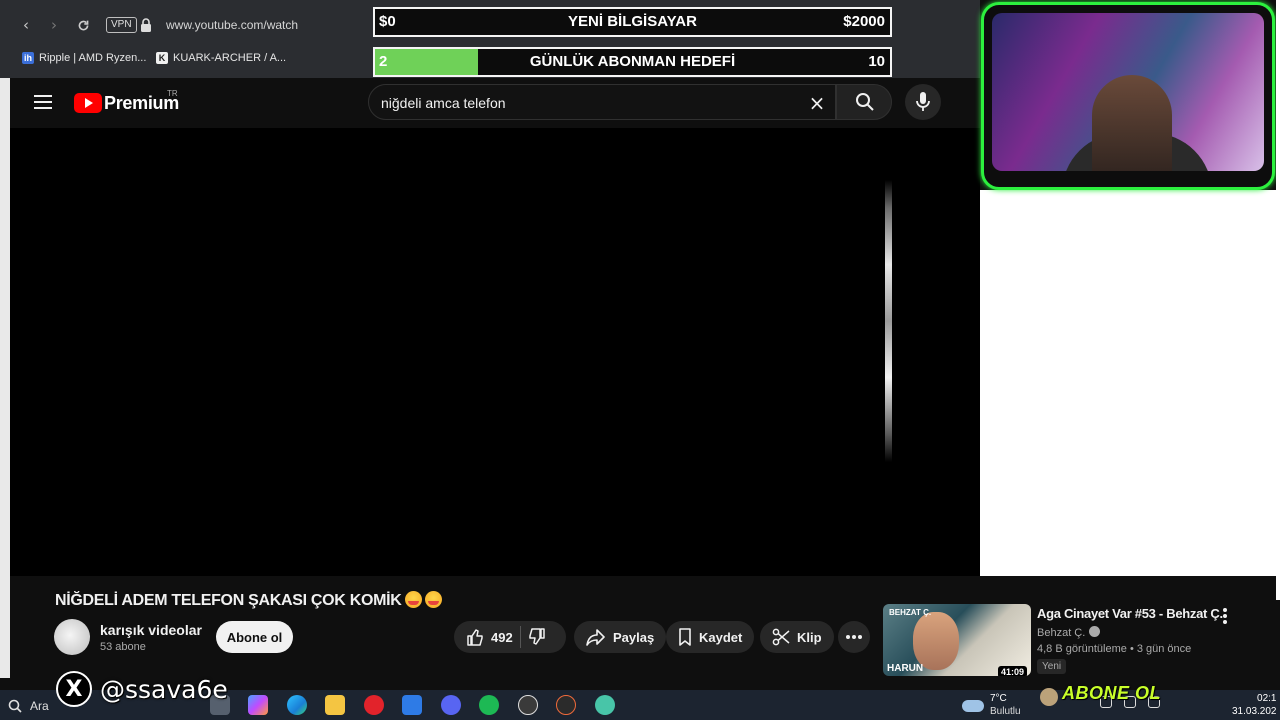 This screenshot has height=720, width=1280. I want to click on like-icon, so click(475, 637).